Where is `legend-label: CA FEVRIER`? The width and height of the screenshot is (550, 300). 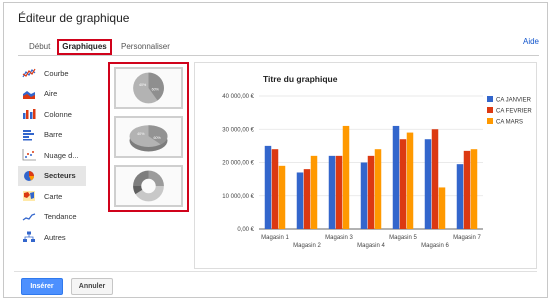 legend-label: CA FEVRIER is located at coordinates (514, 112).